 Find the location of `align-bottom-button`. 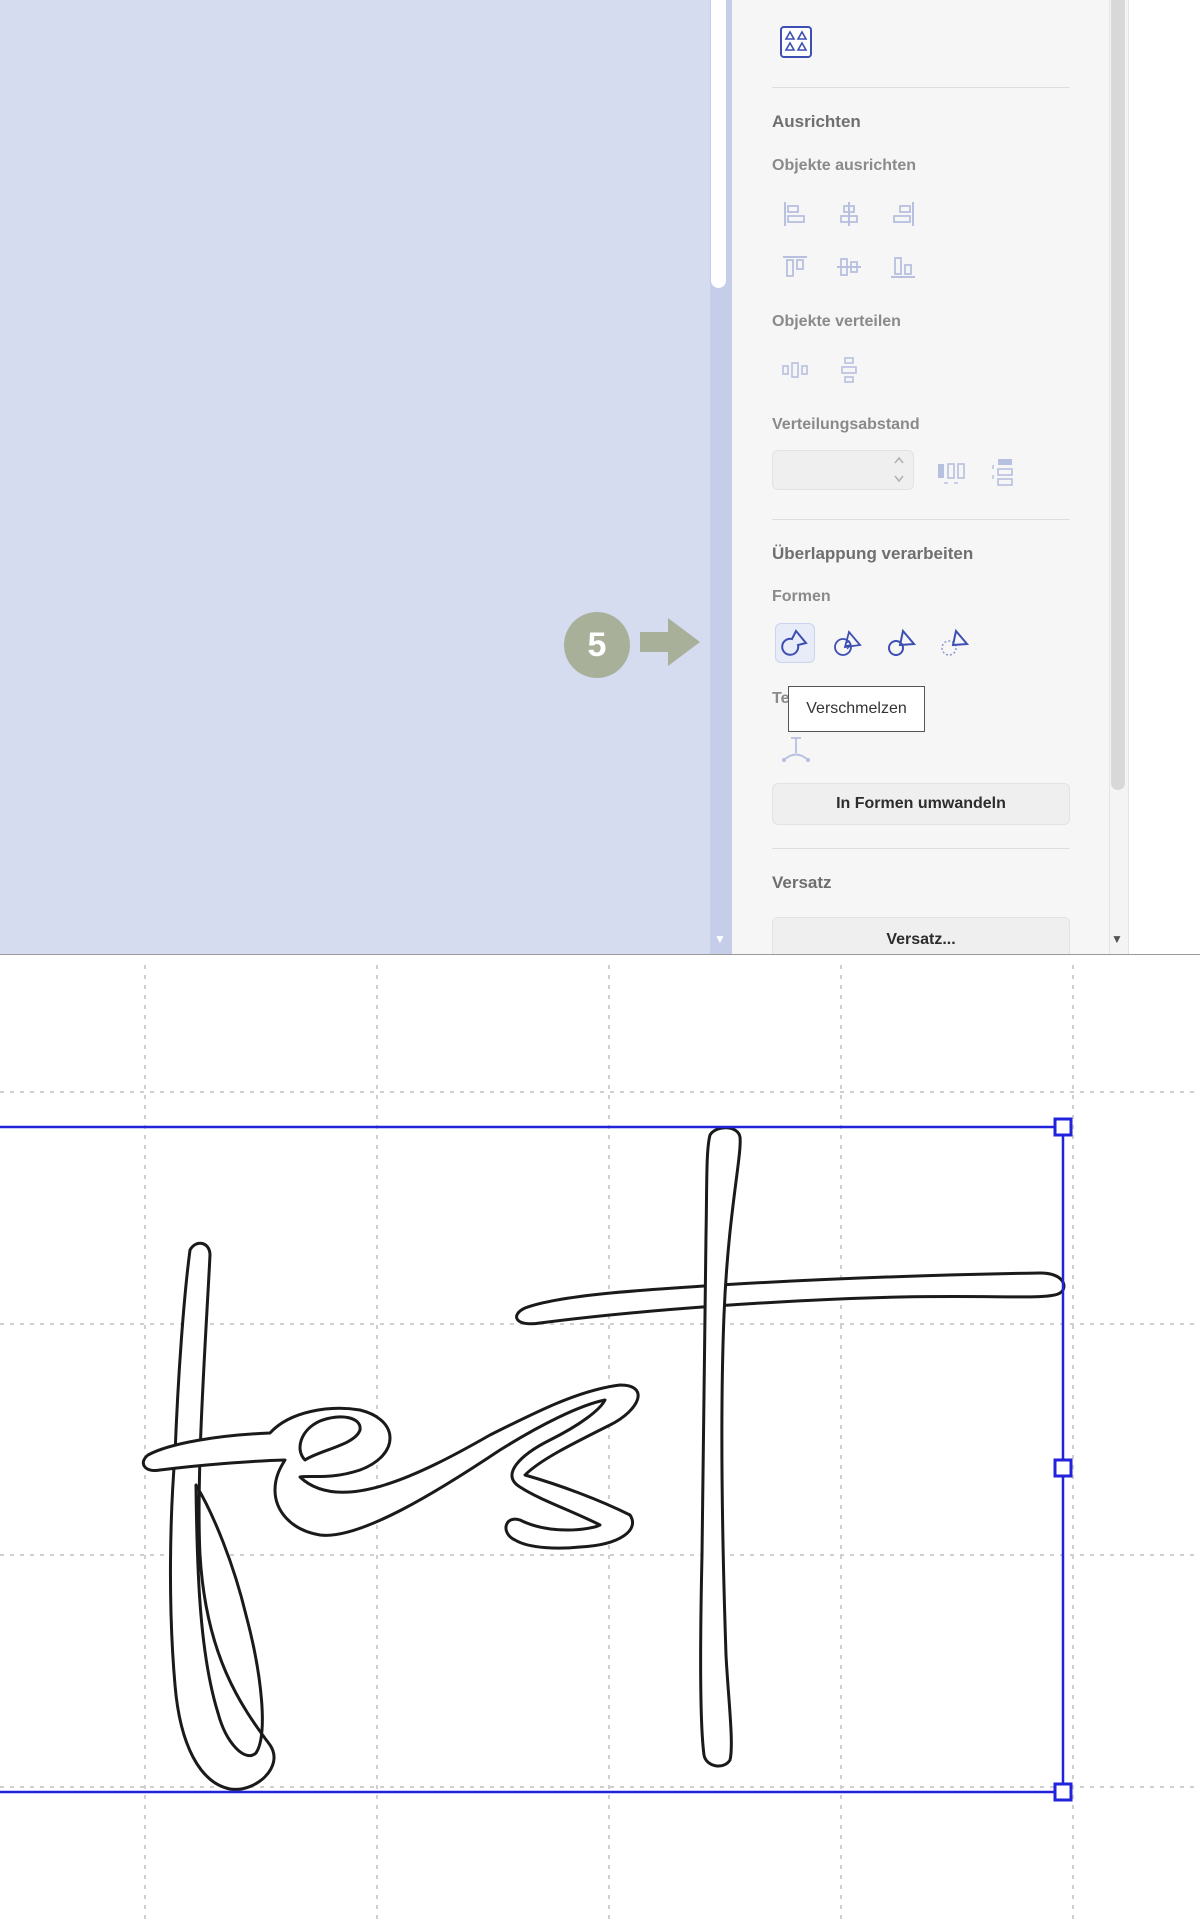

align-bottom-button is located at coordinates (903, 267).